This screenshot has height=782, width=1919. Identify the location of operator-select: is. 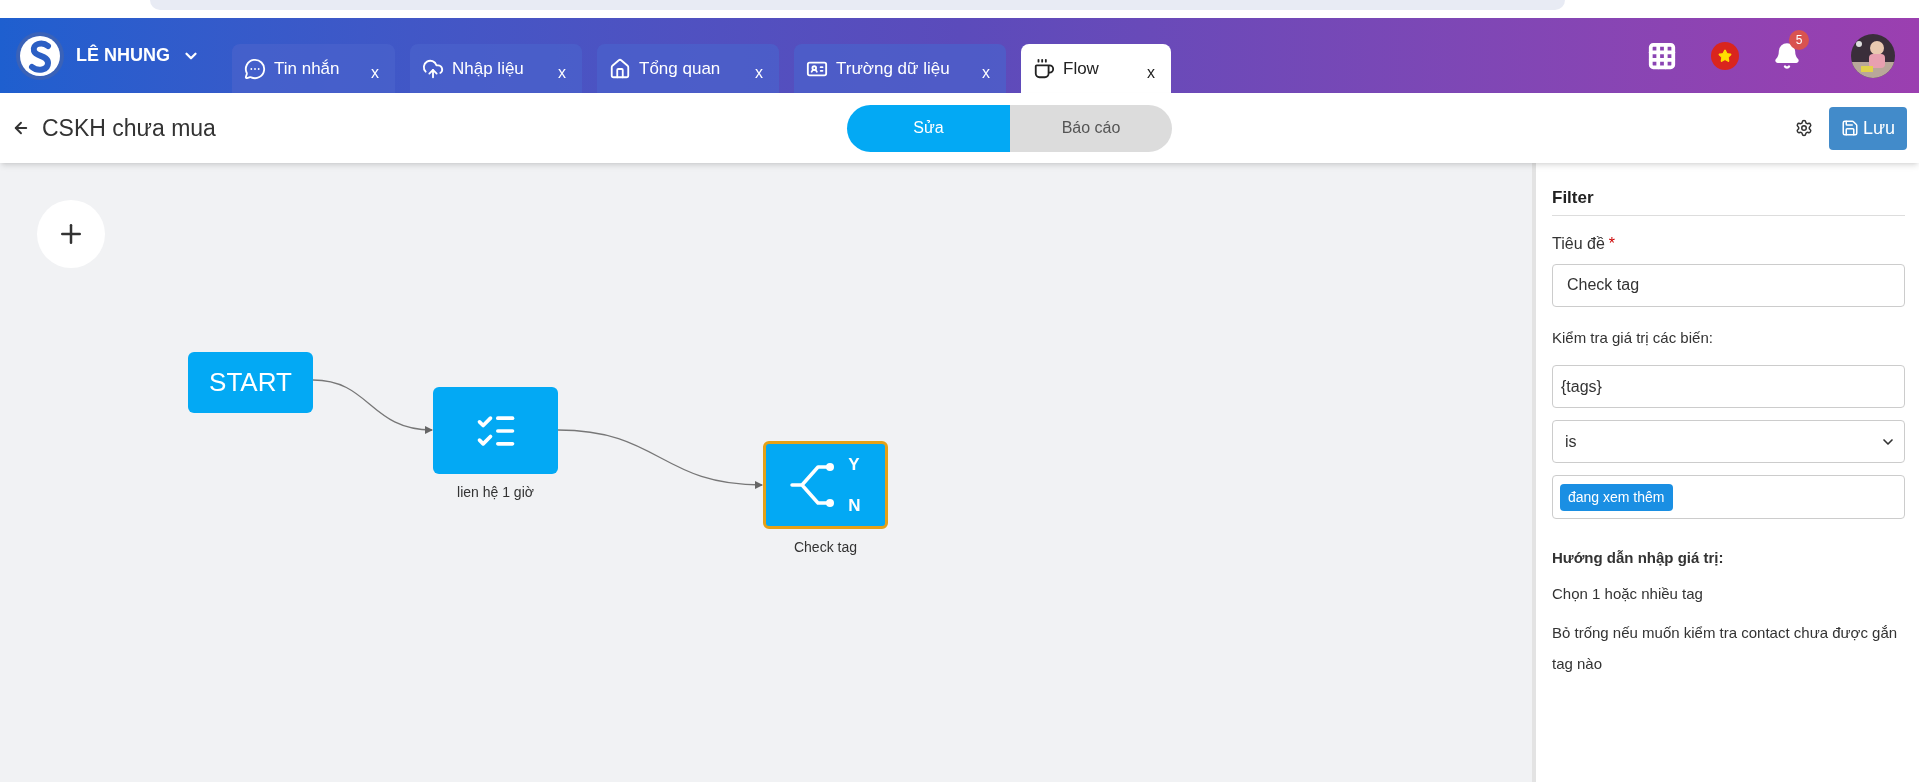
(1728, 441).